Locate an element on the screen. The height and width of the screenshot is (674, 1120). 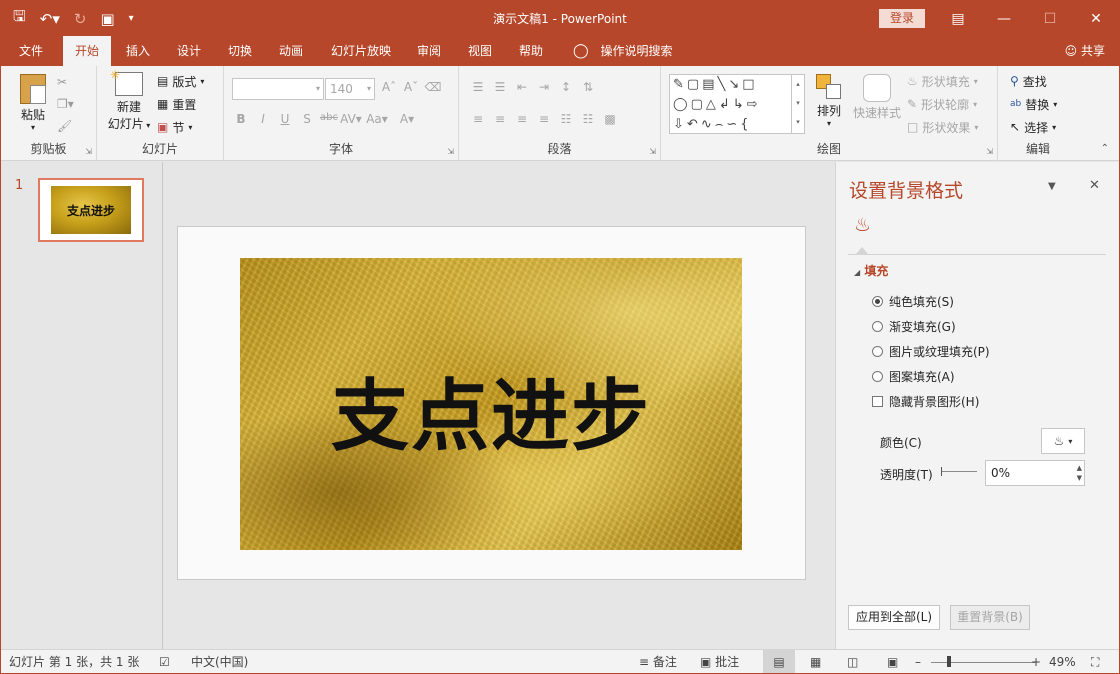
slide-title-text: 支点进步 is located at coordinates (491, 410).